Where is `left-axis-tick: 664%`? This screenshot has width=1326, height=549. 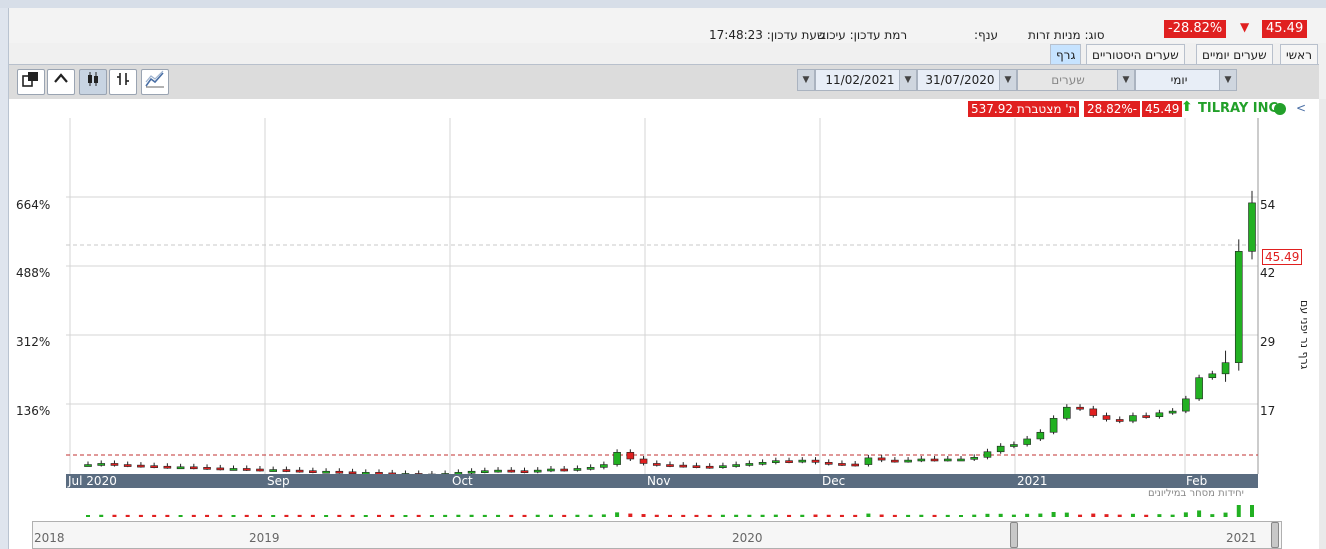 left-axis-tick: 664% is located at coordinates (33, 205).